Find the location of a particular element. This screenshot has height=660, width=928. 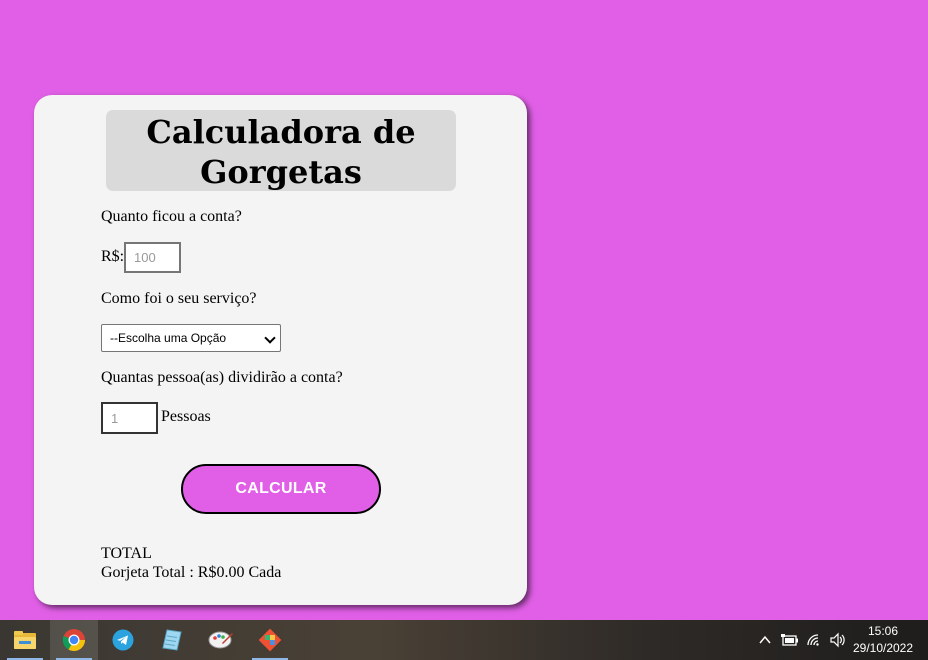

file-explorer-icon is located at coordinates (25, 640).